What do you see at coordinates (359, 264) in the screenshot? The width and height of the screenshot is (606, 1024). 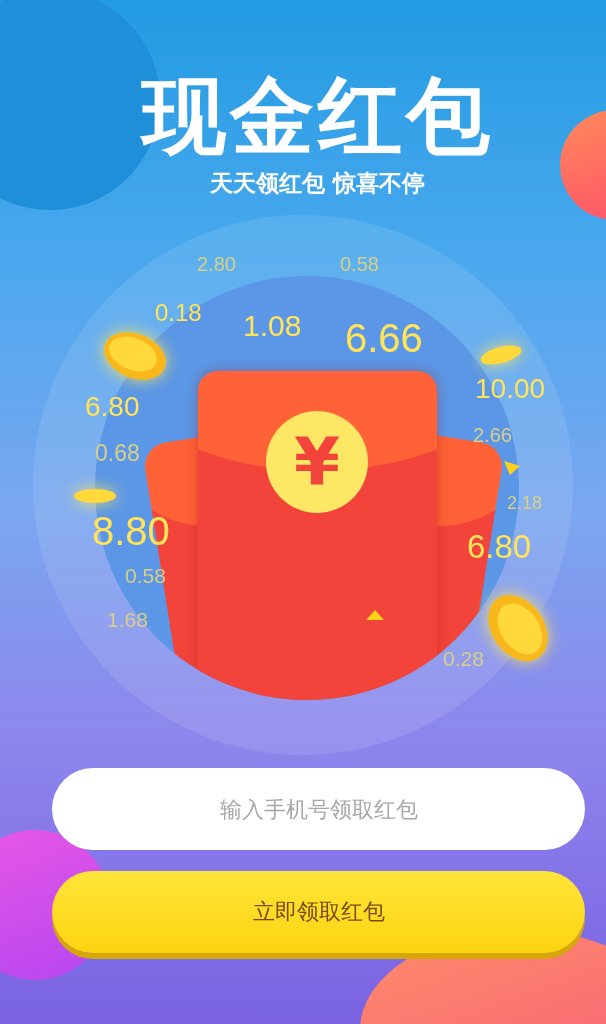 I see `amount-label: 0.58` at bounding box center [359, 264].